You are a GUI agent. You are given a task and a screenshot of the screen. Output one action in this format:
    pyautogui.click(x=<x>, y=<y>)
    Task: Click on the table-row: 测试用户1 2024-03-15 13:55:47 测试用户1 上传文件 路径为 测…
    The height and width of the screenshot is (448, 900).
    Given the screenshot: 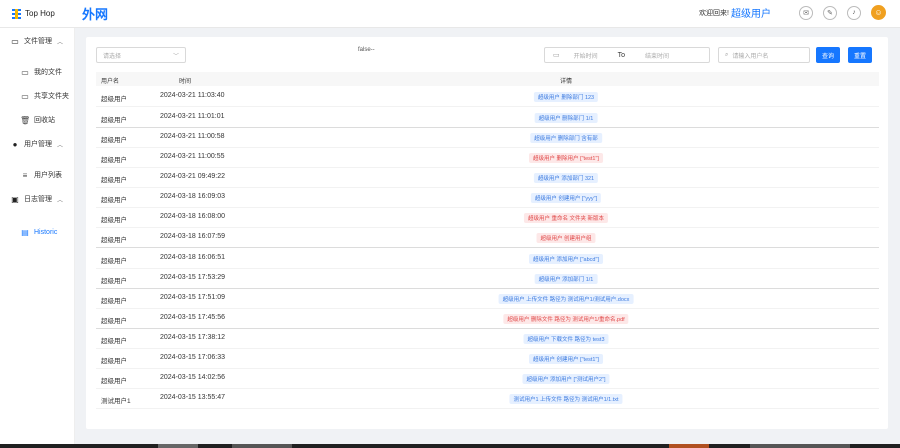 What is the action you would take?
    pyautogui.click(x=487, y=399)
    